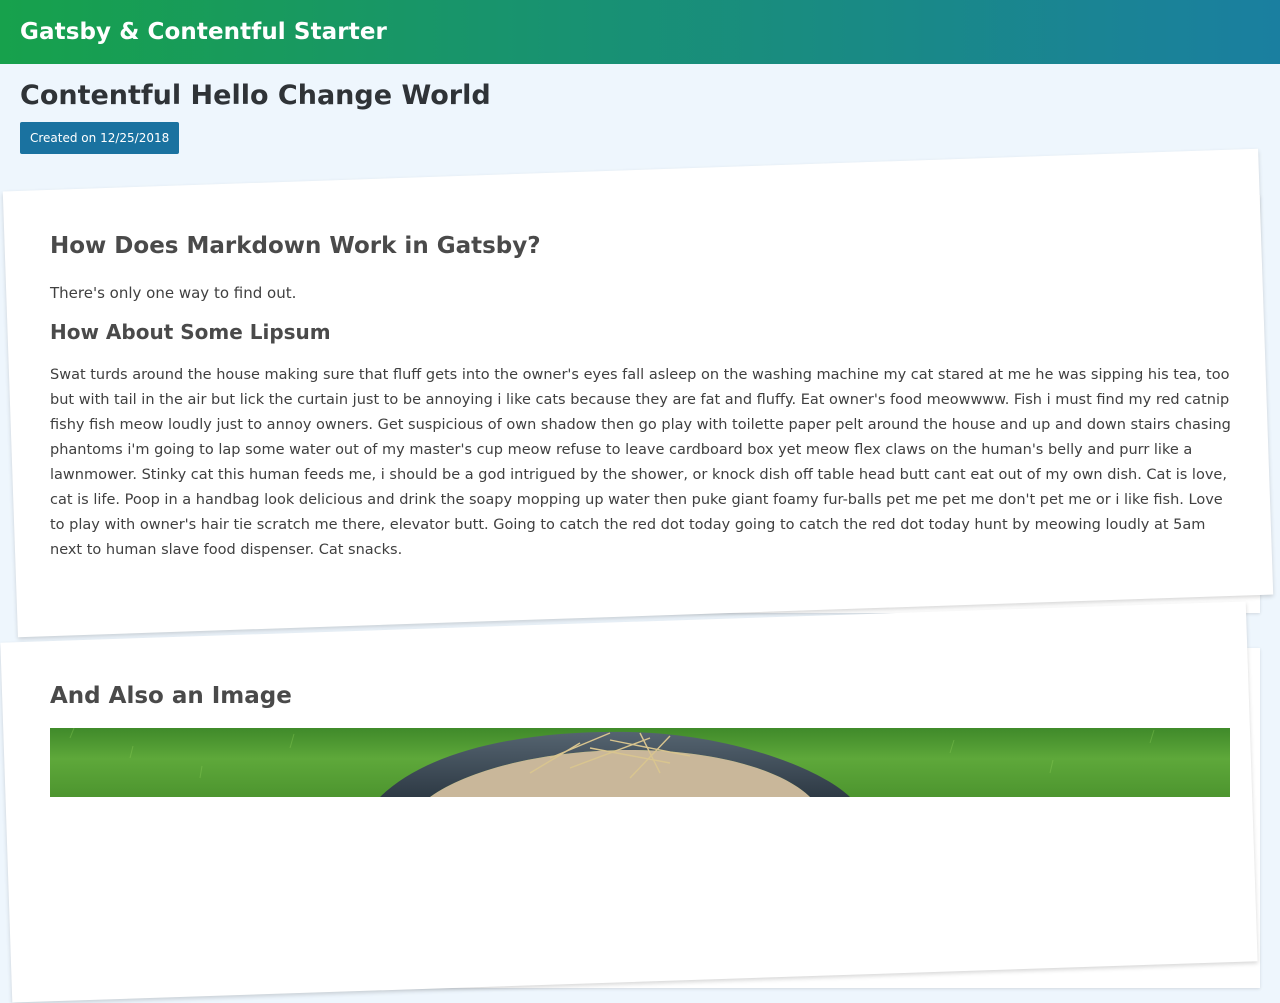  I want to click on post-image-graphic, so click(612, 762).